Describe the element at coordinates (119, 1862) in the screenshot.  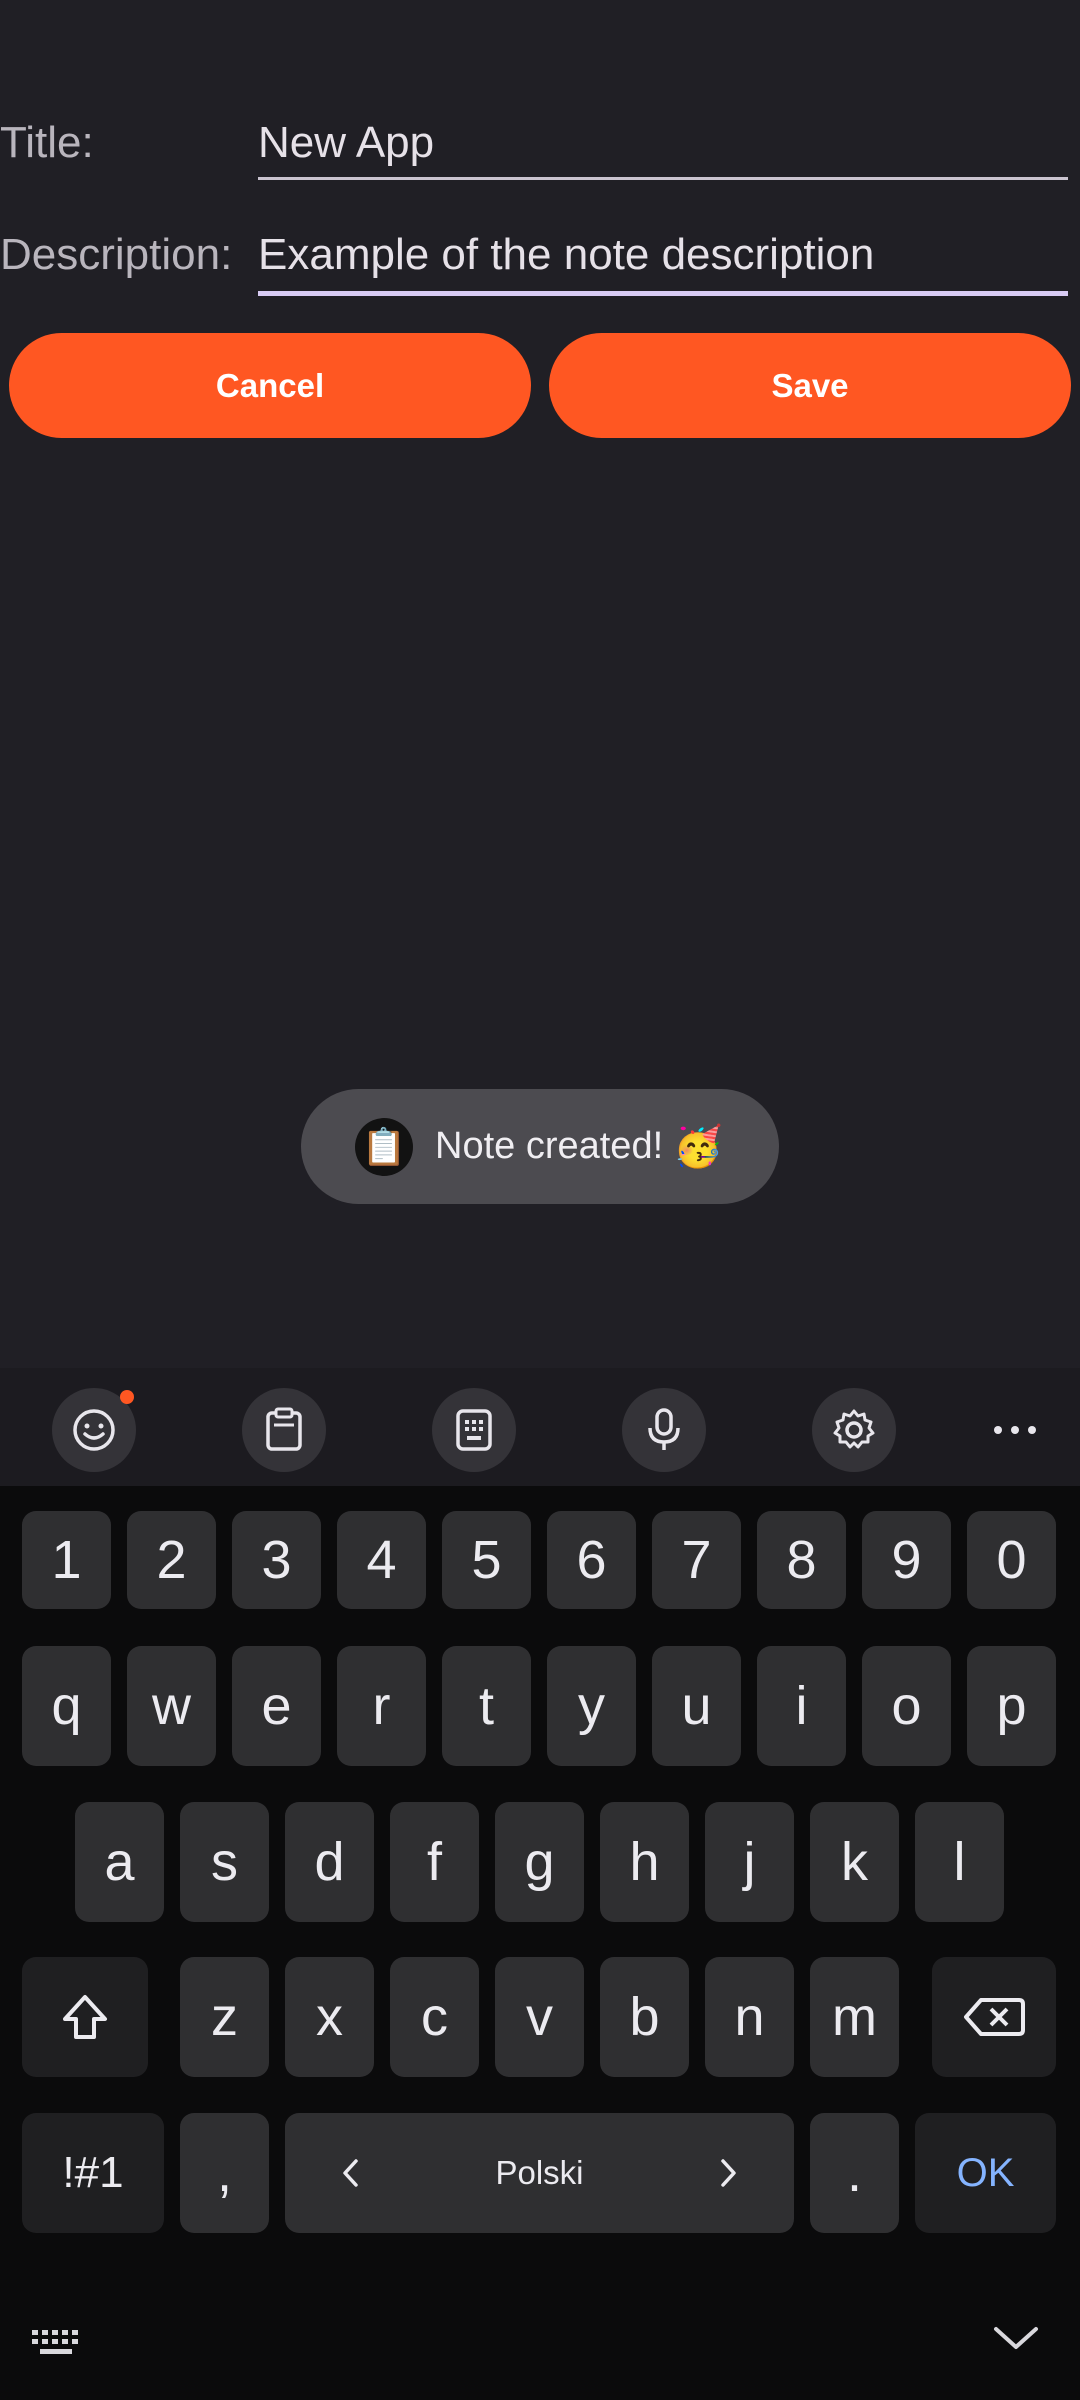
I see `key-a: a` at that location.